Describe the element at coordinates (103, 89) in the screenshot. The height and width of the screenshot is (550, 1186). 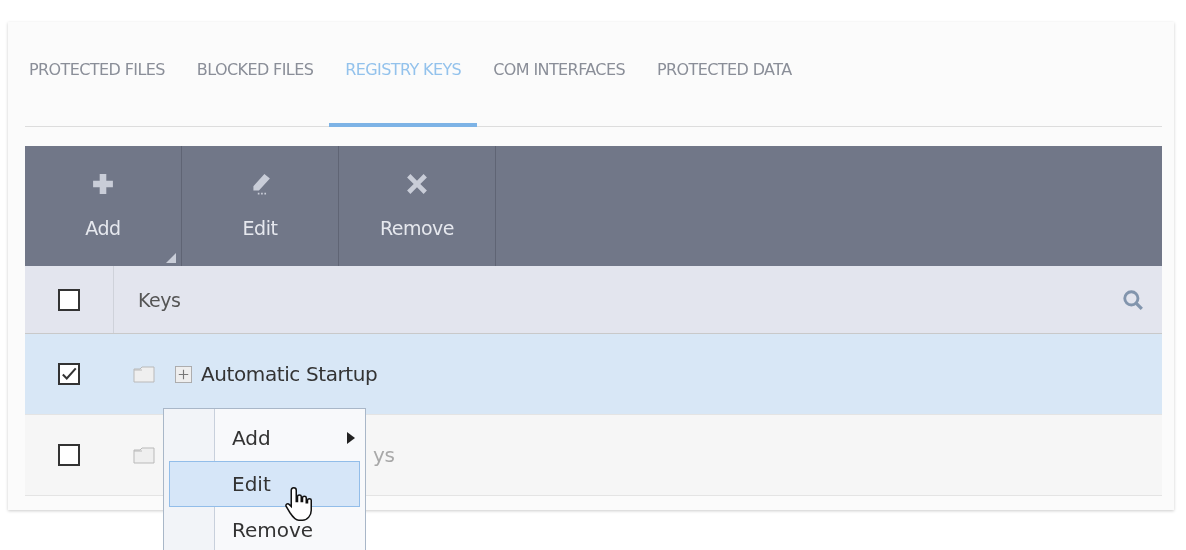
I see `tab: PROTECTED FILES` at that location.